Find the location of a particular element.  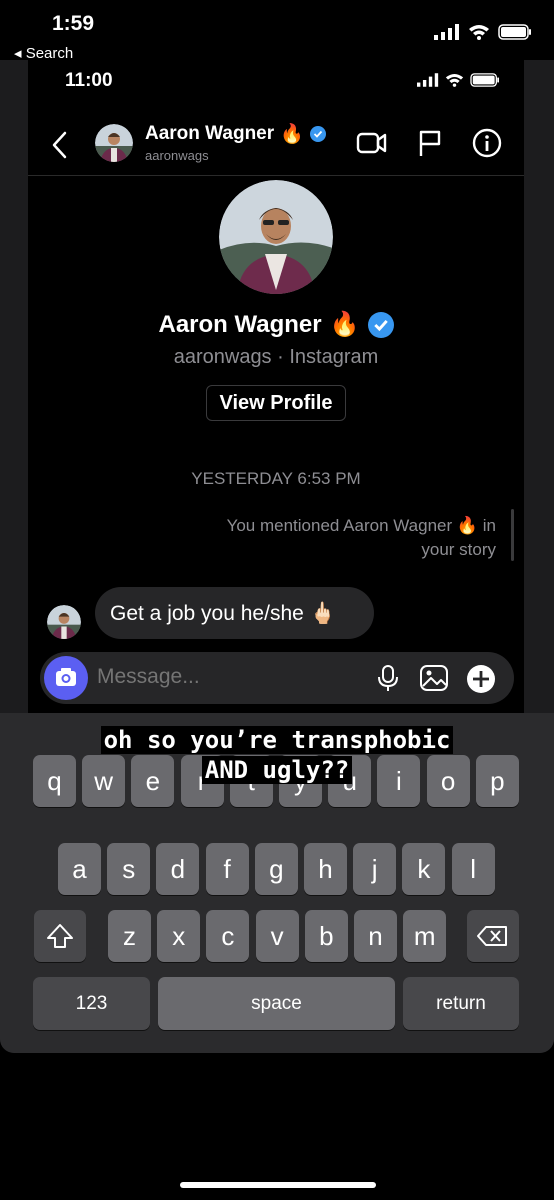

profile-name-row: Aaron Wagner 🔥 is located at coordinates (276, 324).